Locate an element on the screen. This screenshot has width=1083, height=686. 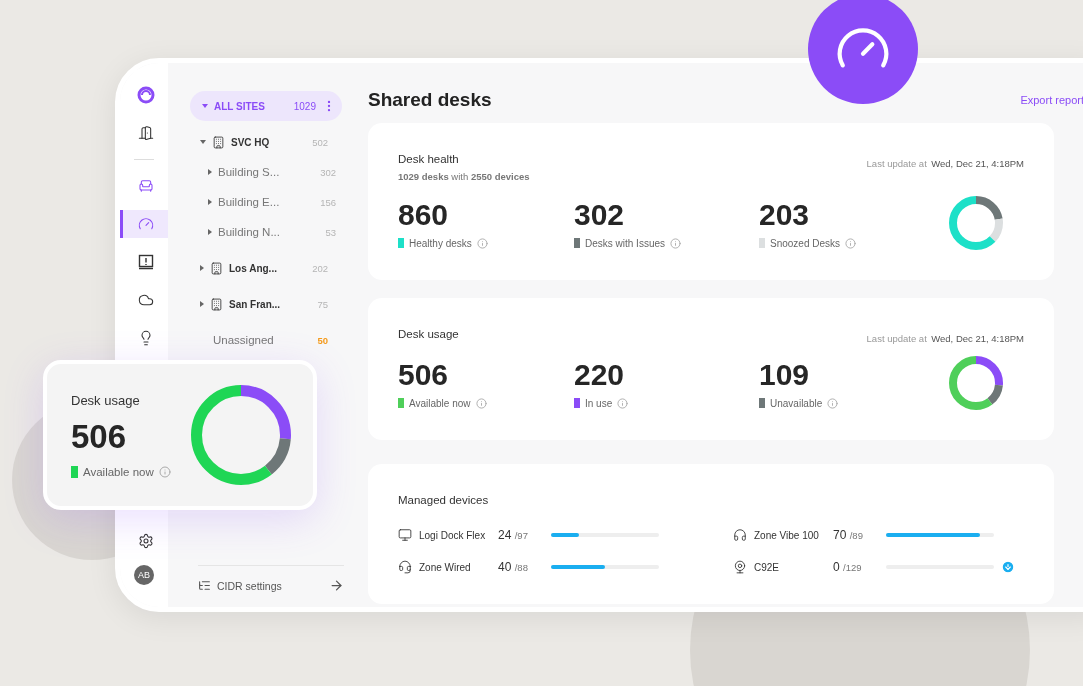
door-icon is located at coordinates (145, 133).